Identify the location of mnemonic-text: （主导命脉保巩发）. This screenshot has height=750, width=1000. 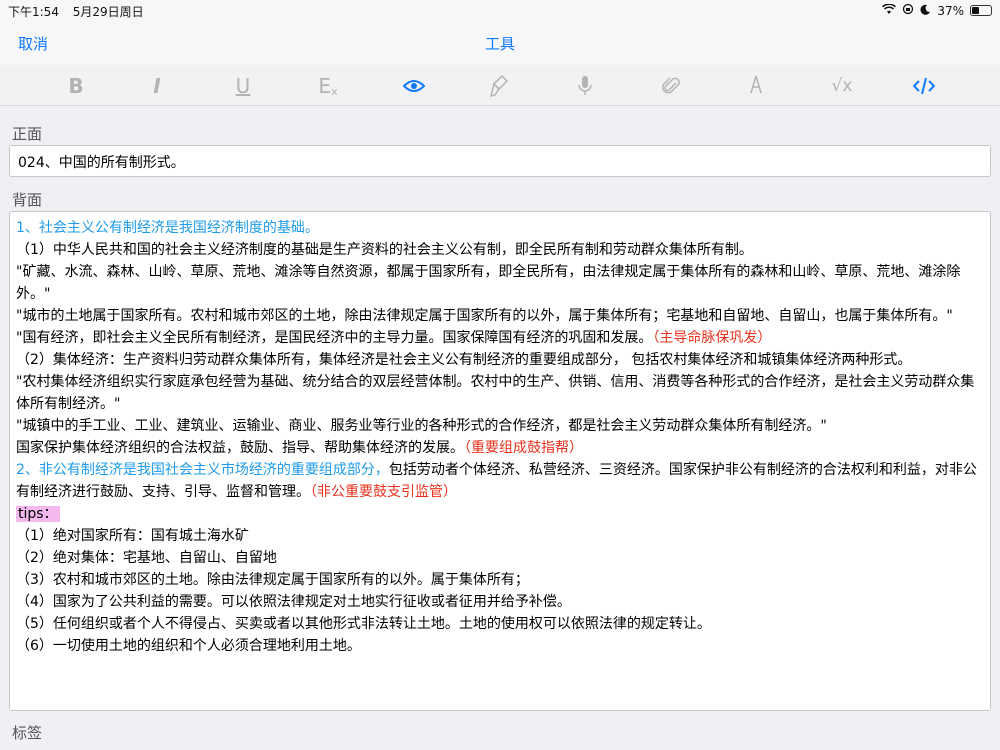
(712, 338).